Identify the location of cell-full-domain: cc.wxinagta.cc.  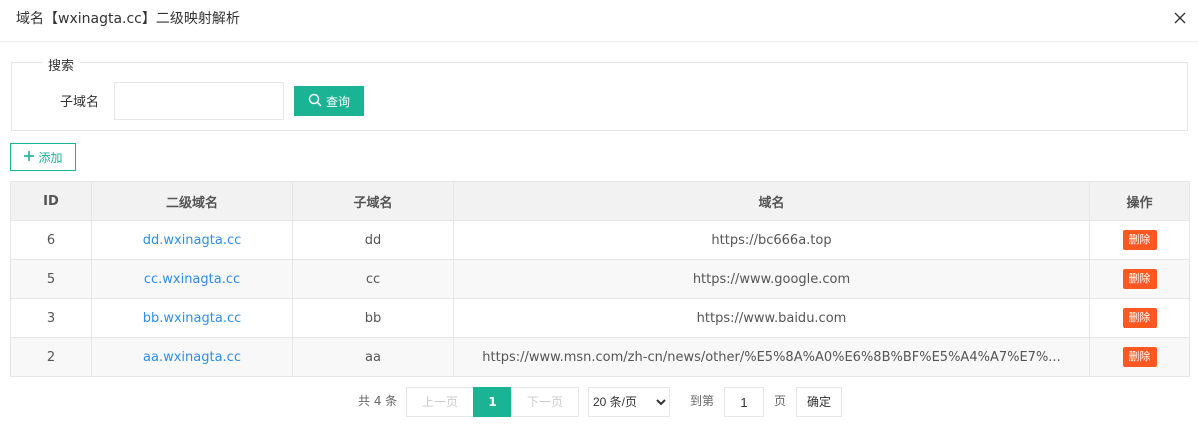
(192, 279).